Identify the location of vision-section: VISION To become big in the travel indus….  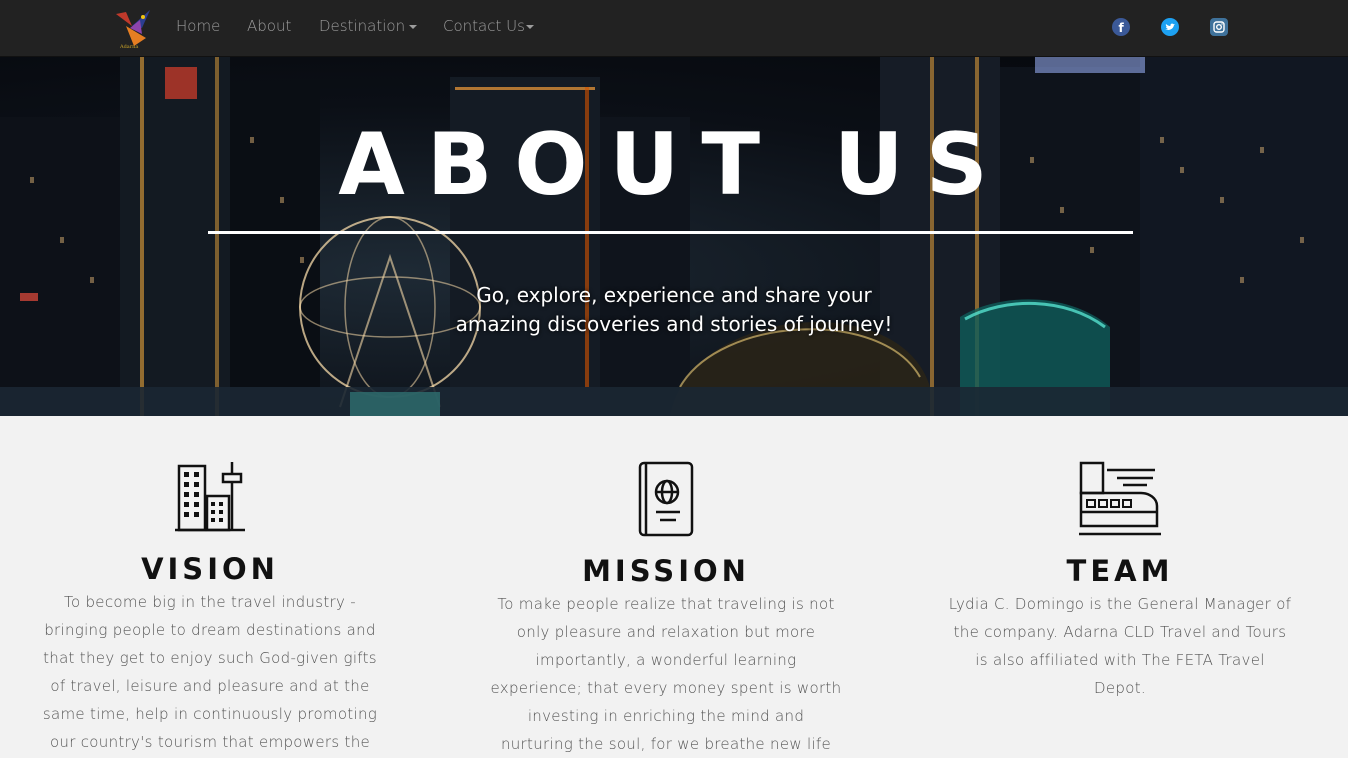
(210, 608).